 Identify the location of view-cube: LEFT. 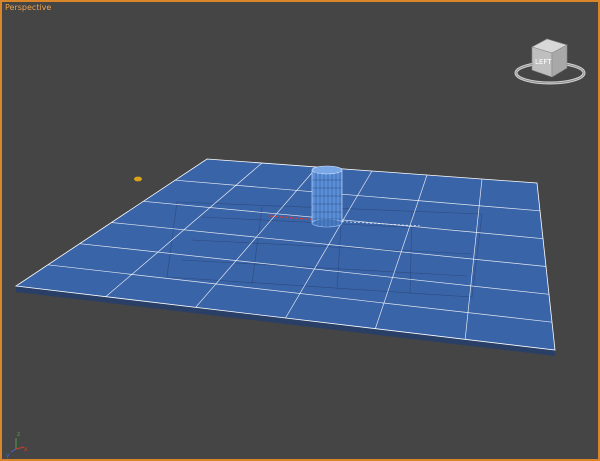
(550, 61).